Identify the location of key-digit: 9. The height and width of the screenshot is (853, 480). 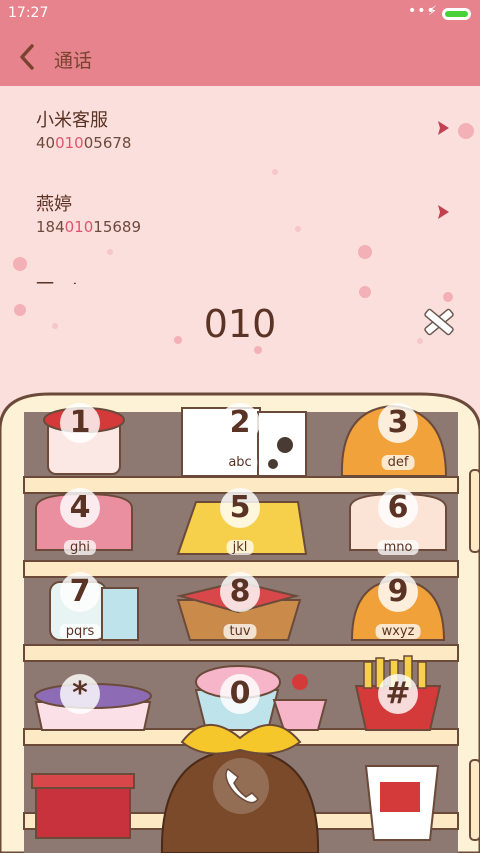
(398, 592).